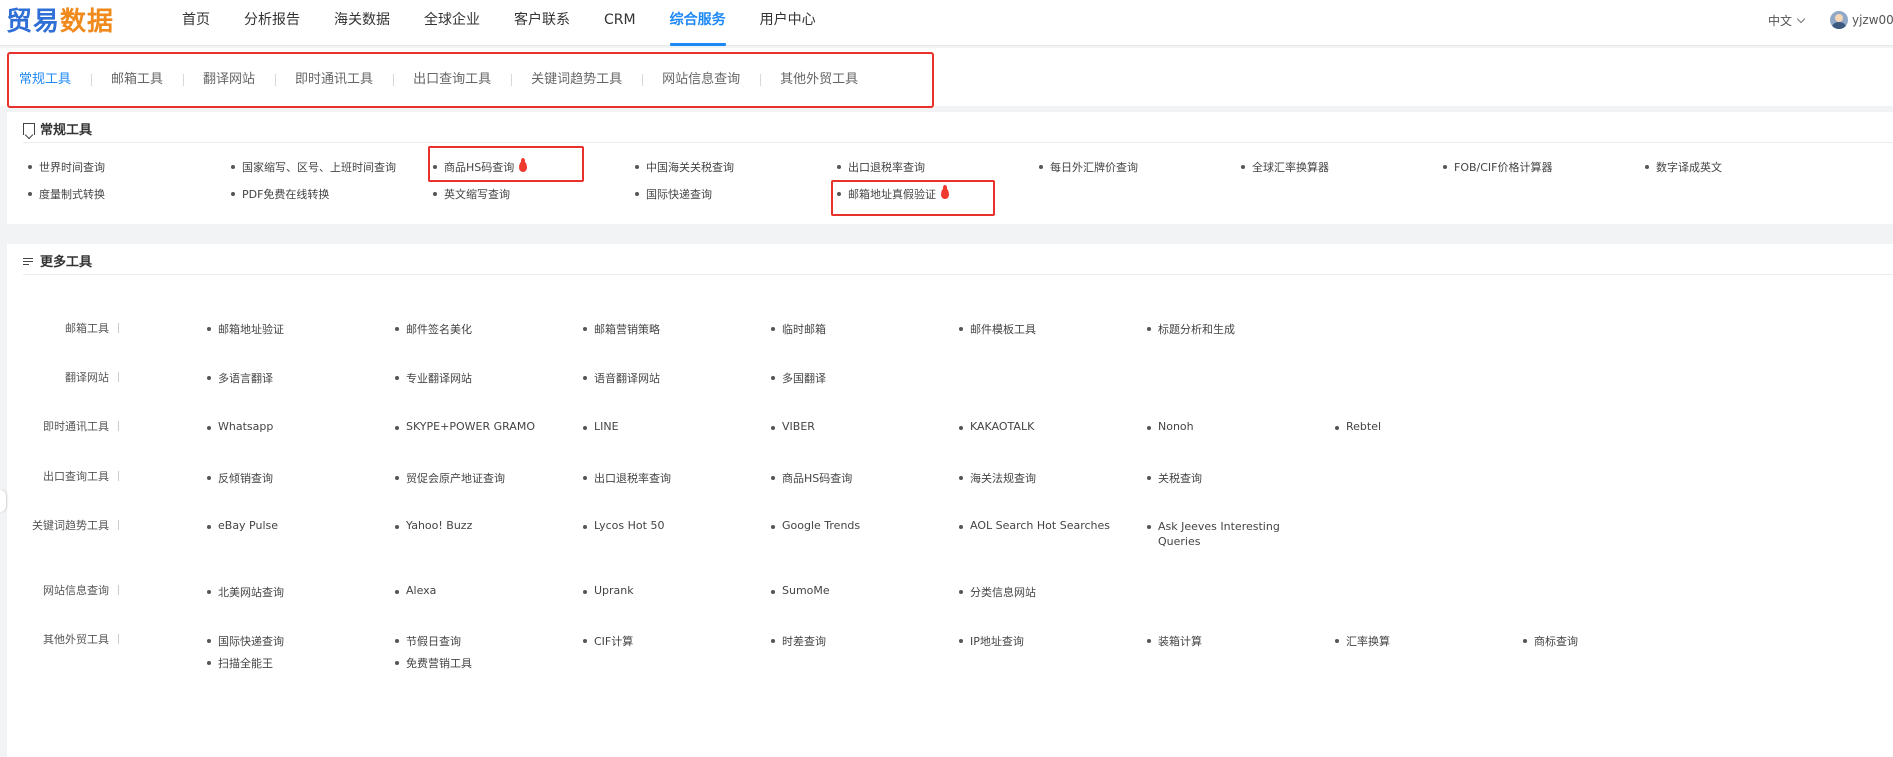  Describe the element at coordinates (1362, 641) in the screenshot. I see `tool-link: 汇率换算` at that location.